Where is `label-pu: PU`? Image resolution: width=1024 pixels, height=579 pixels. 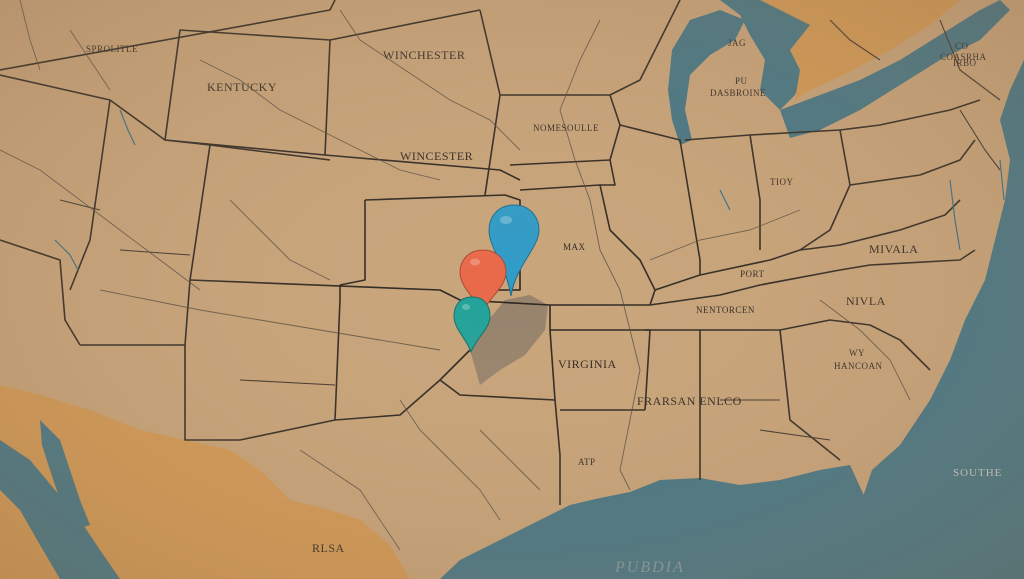 label-pu: PU is located at coordinates (741, 81).